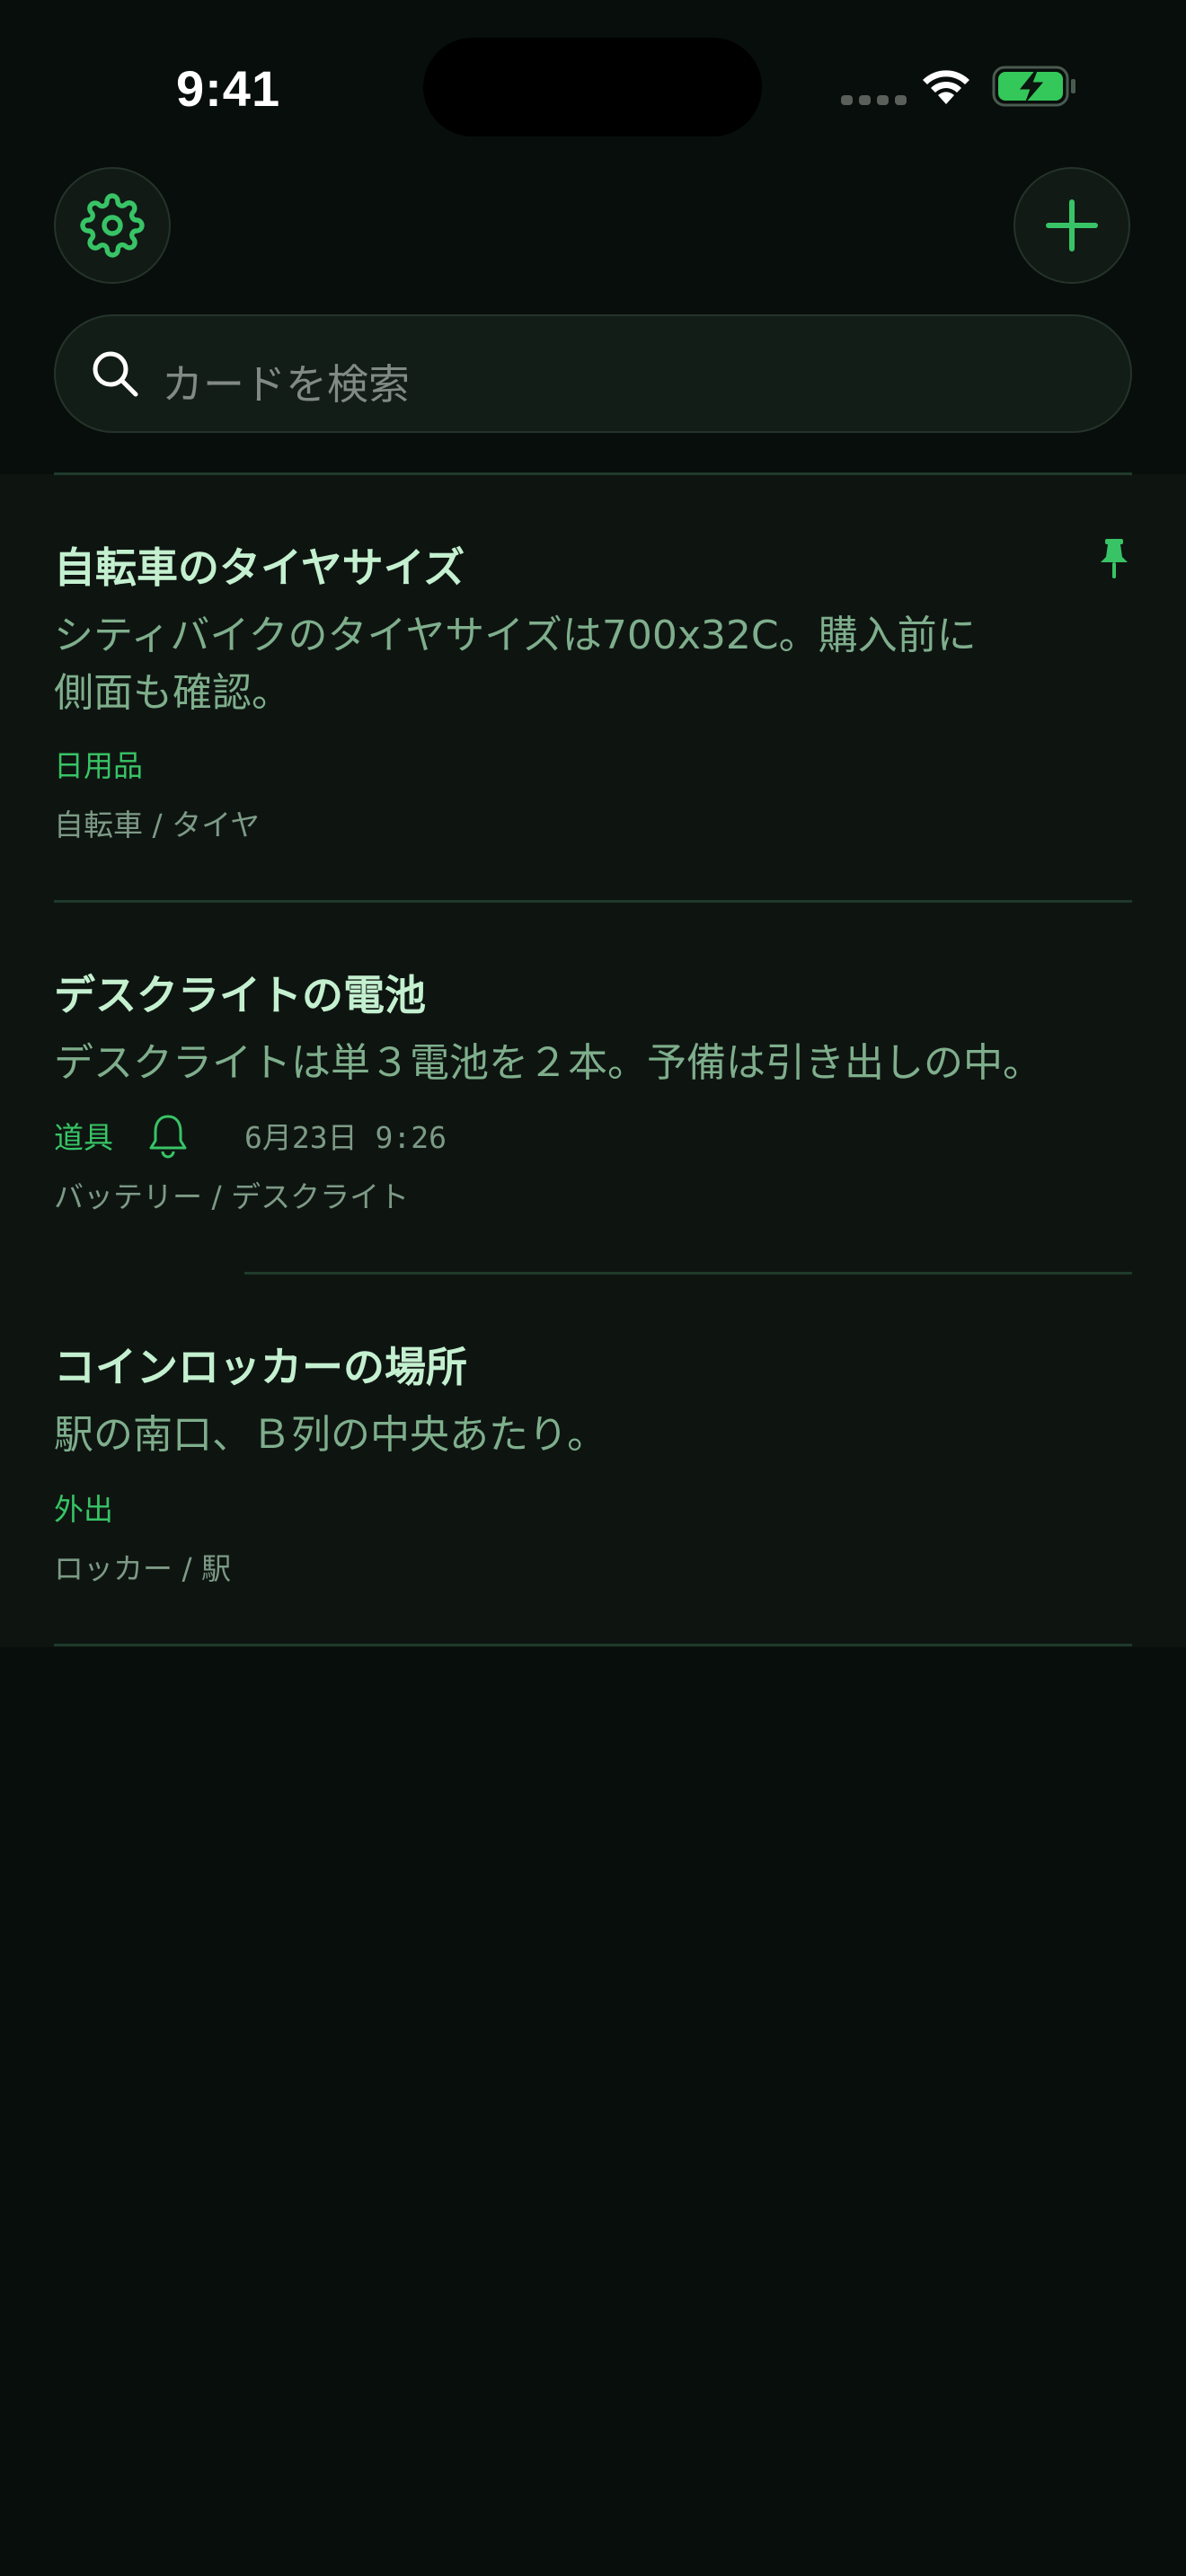 Image resolution: width=1186 pixels, height=2576 pixels. I want to click on card-title: デスクライトの電池, so click(240, 995).